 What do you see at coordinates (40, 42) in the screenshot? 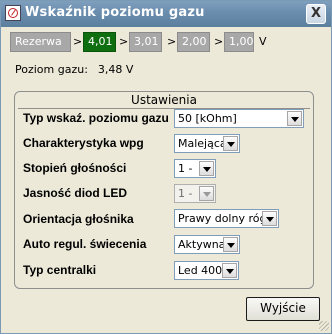
I see `level-reserve: Rezerwa` at bounding box center [40, 42].